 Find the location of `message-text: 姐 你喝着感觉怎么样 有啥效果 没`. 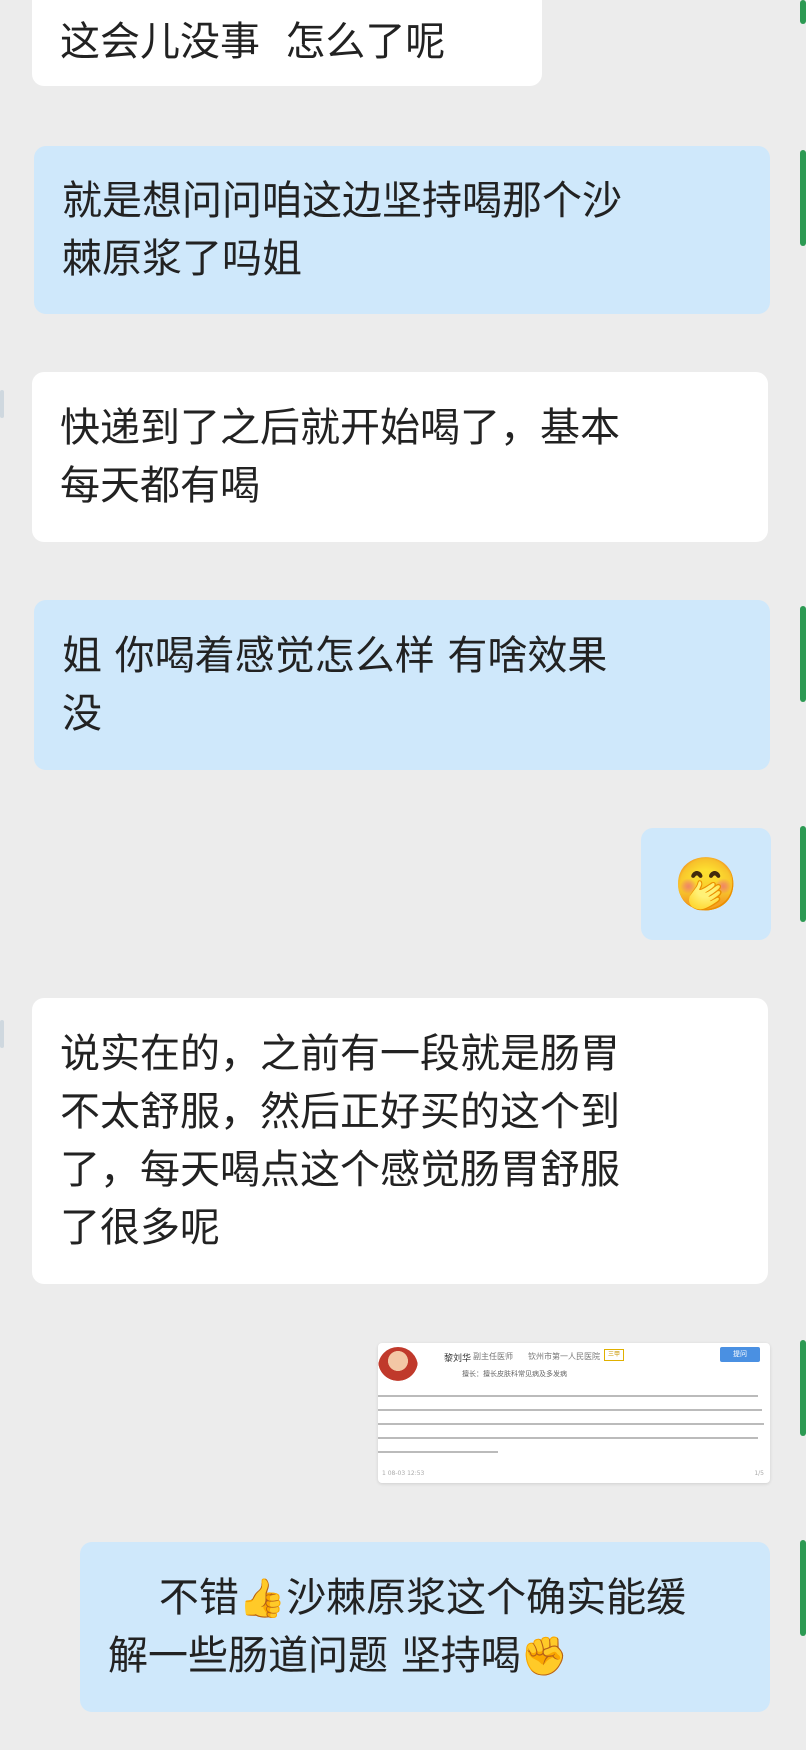

message-text: 姐 你喝着感觉怎么样 有啥效果 没 is located at coordinates (335, 685).